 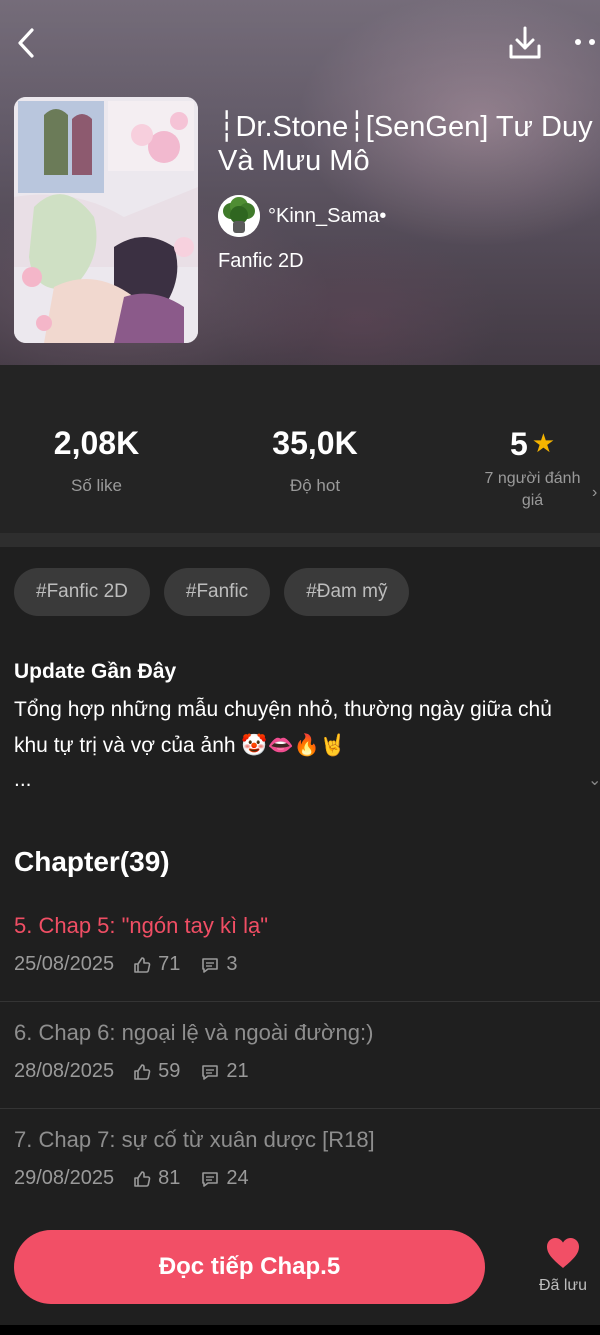 I want to click on section-divider, so click(x=300, y=540).